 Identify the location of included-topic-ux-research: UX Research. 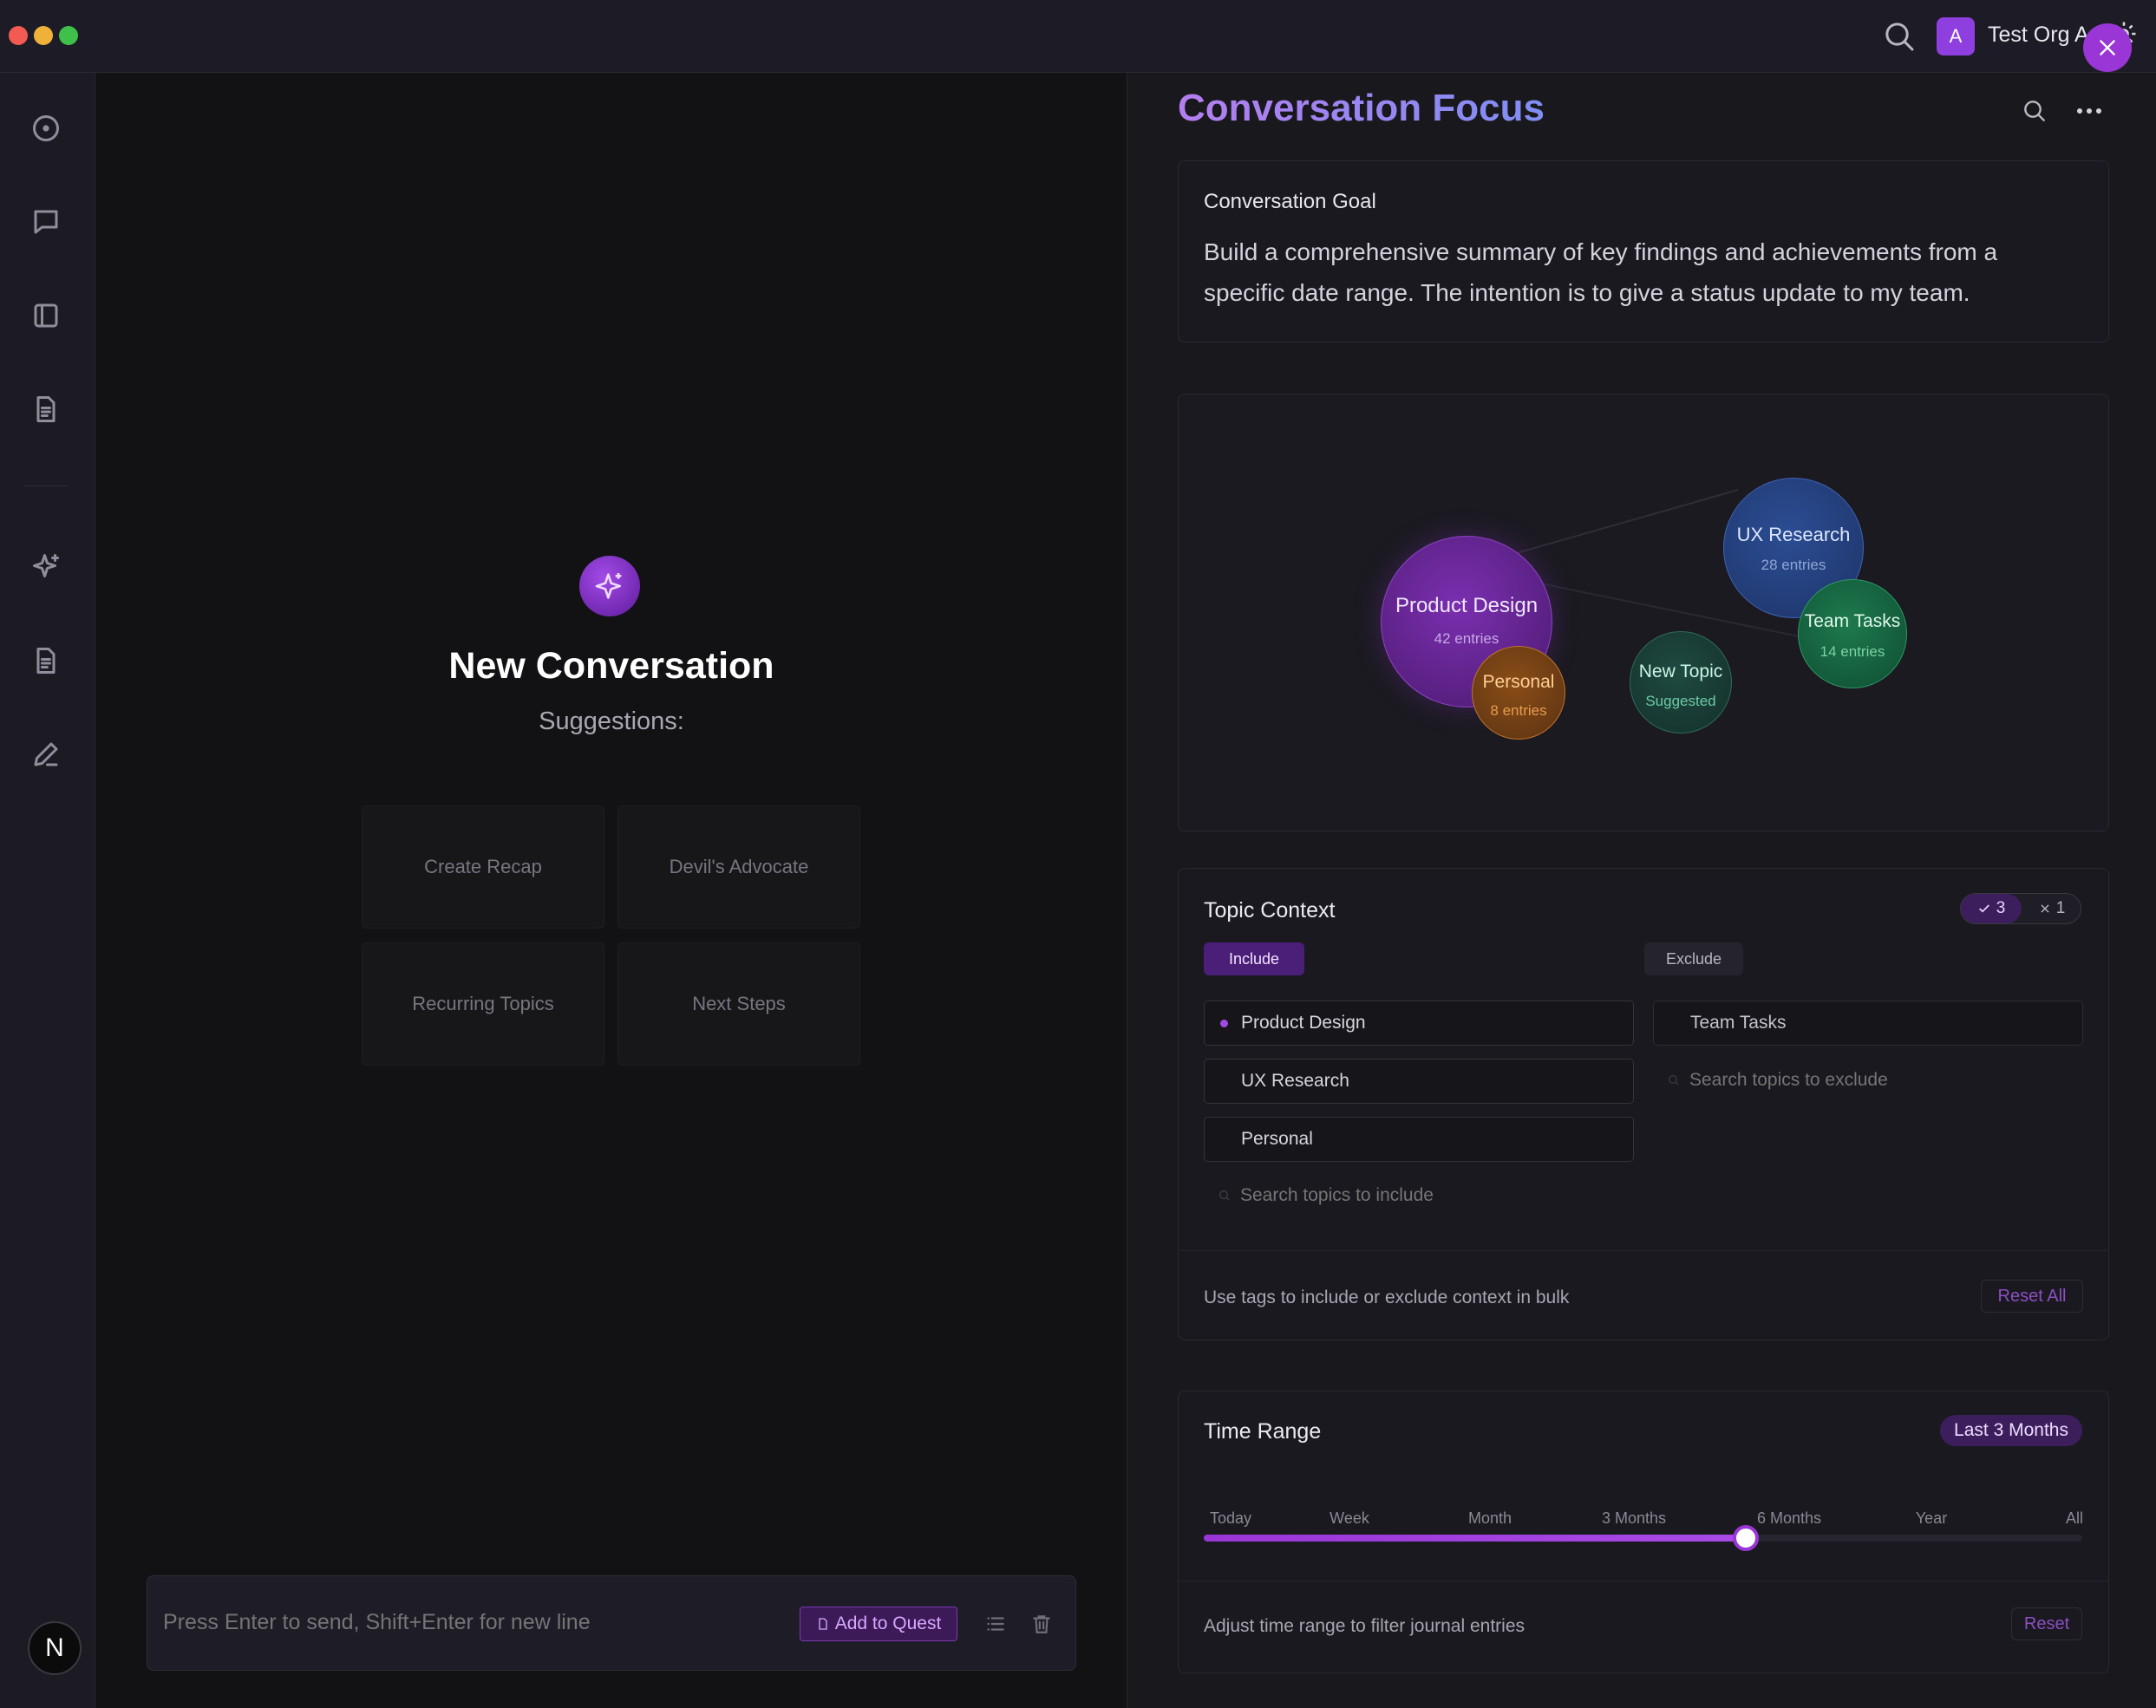
(1419, 1081).